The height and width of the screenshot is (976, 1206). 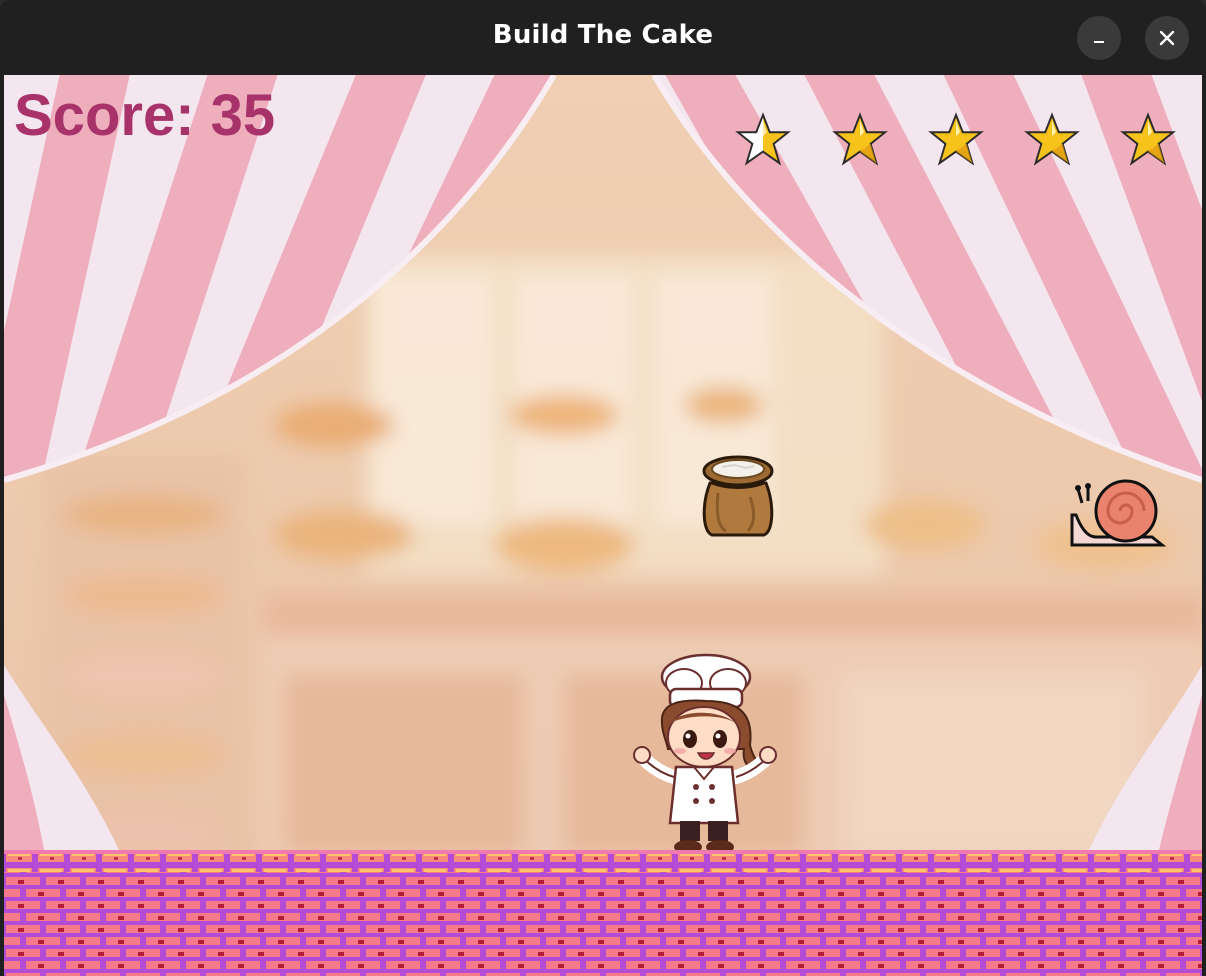 I want to click on brick-floor, so click(x=603, y=913).